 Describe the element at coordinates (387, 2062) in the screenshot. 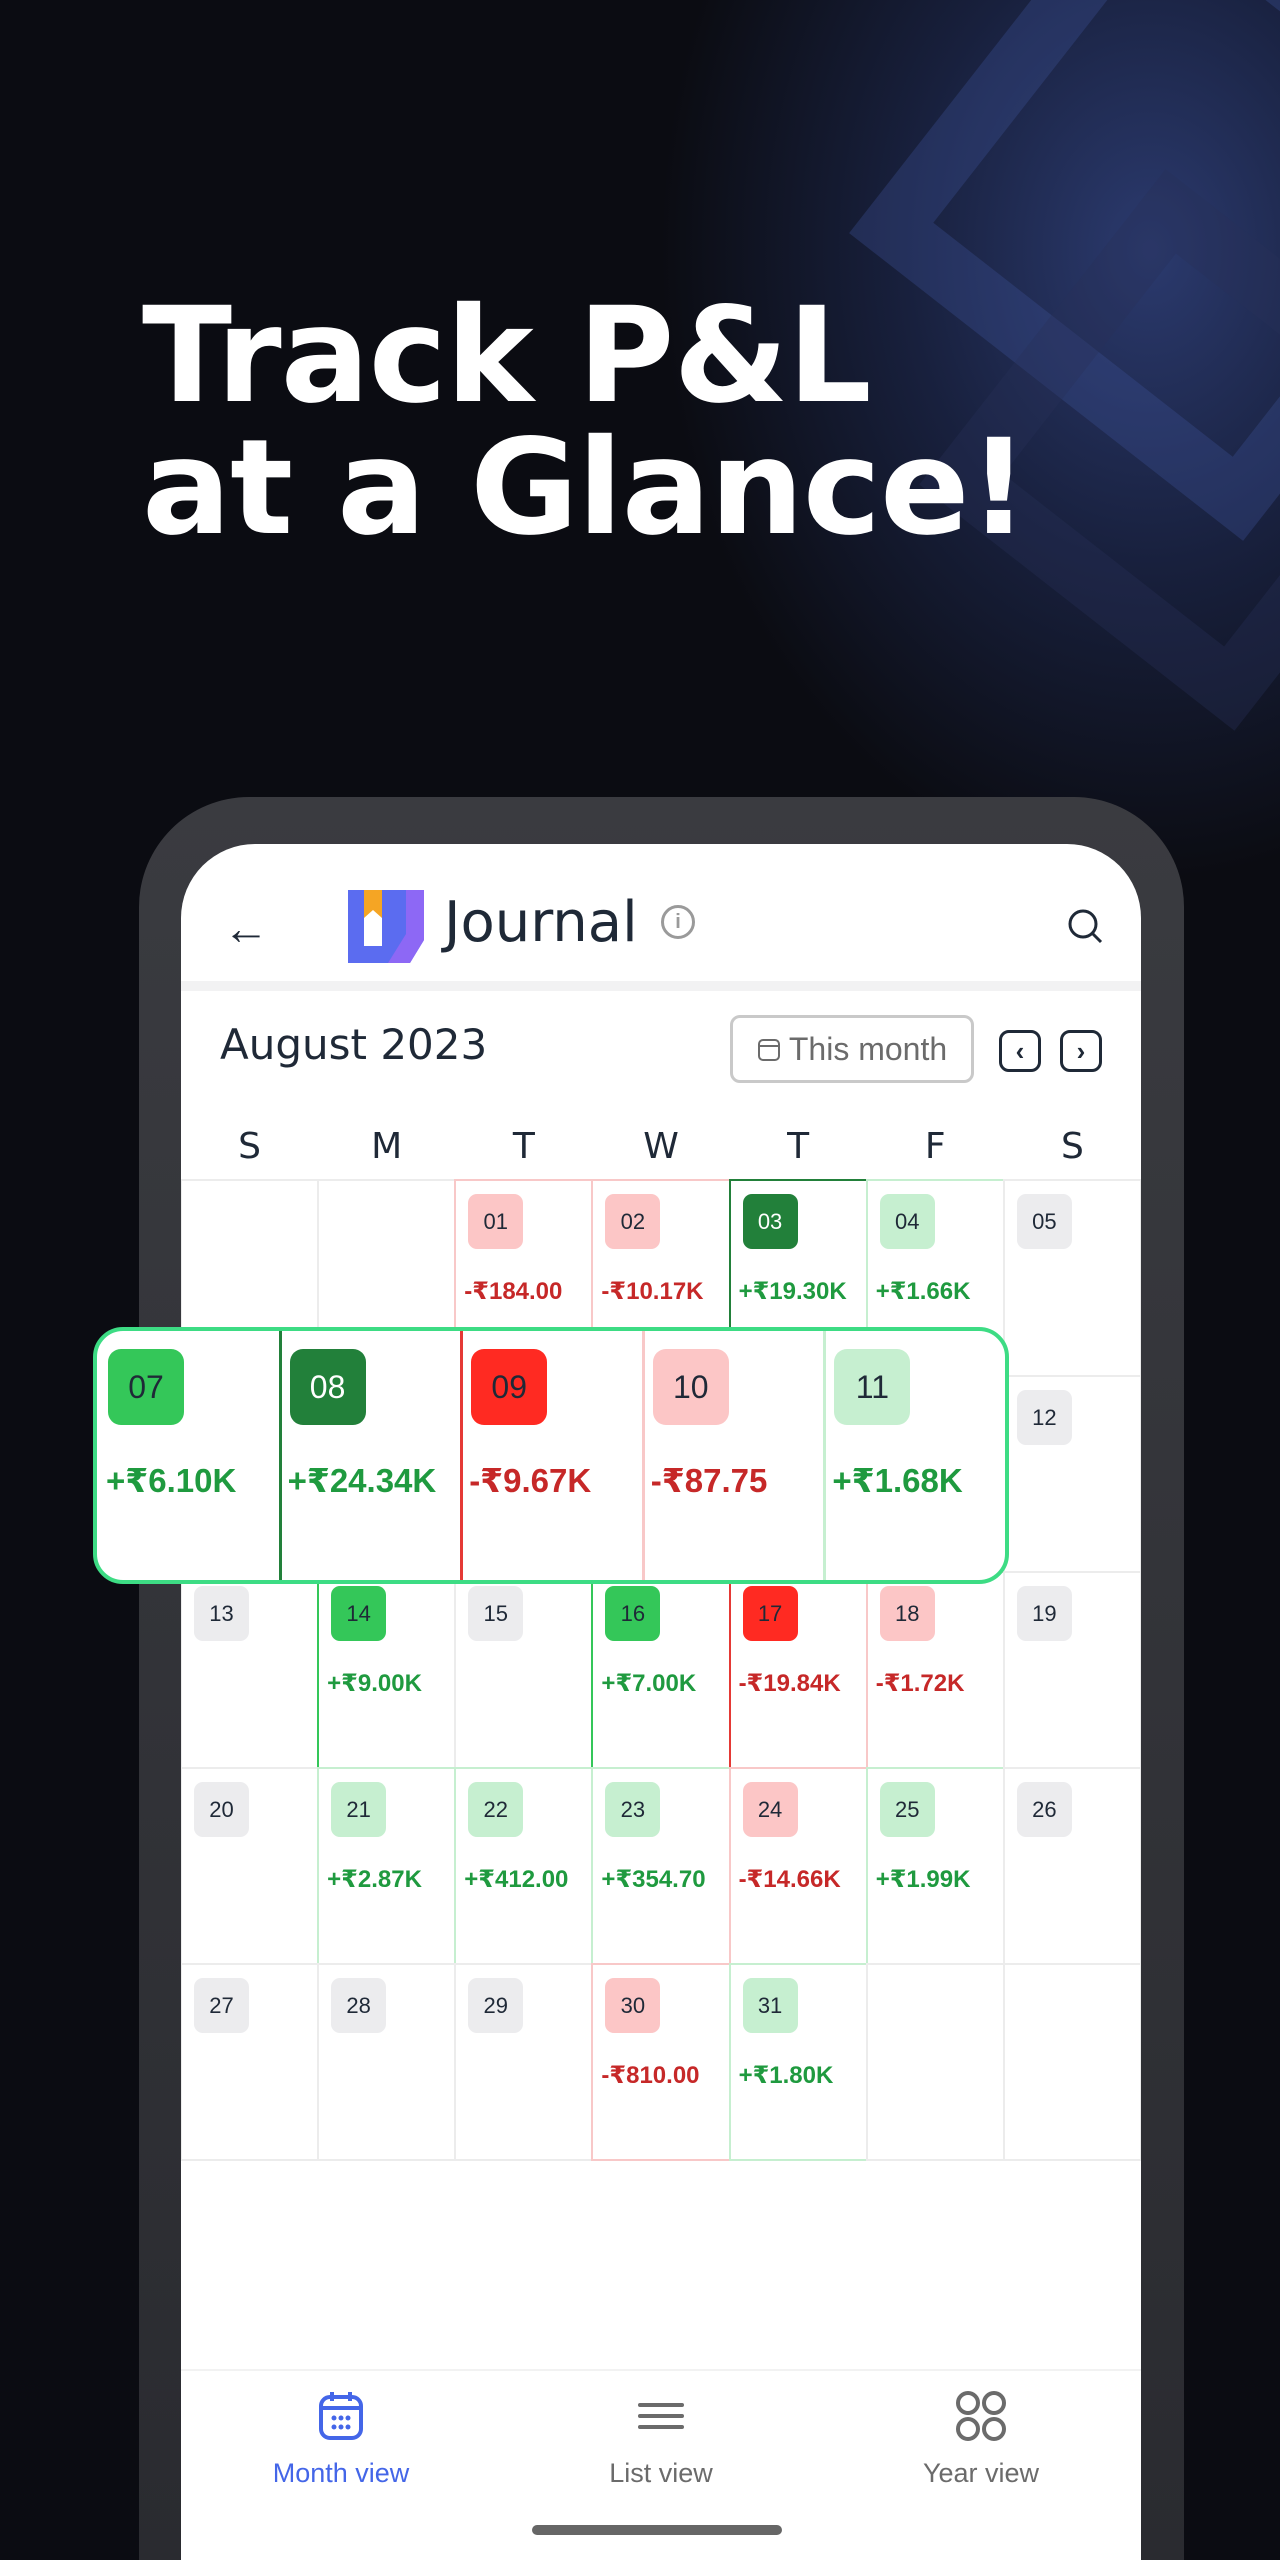

I see `day-cell: 28` at that location.